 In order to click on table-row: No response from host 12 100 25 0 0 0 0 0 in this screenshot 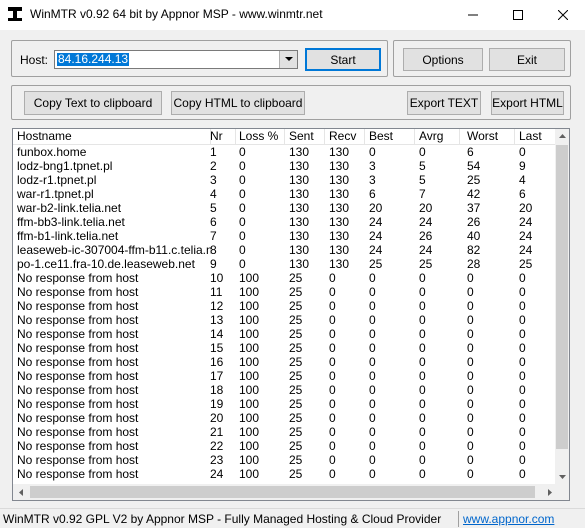, I will do `click(285, 306)`.